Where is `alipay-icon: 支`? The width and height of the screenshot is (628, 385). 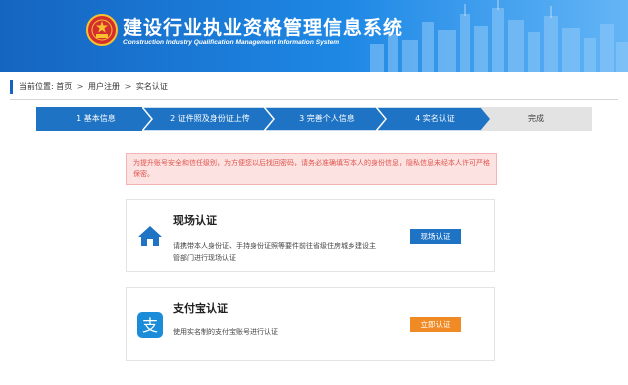 alipay-icon: 支 is located at coordinates (150, 325).